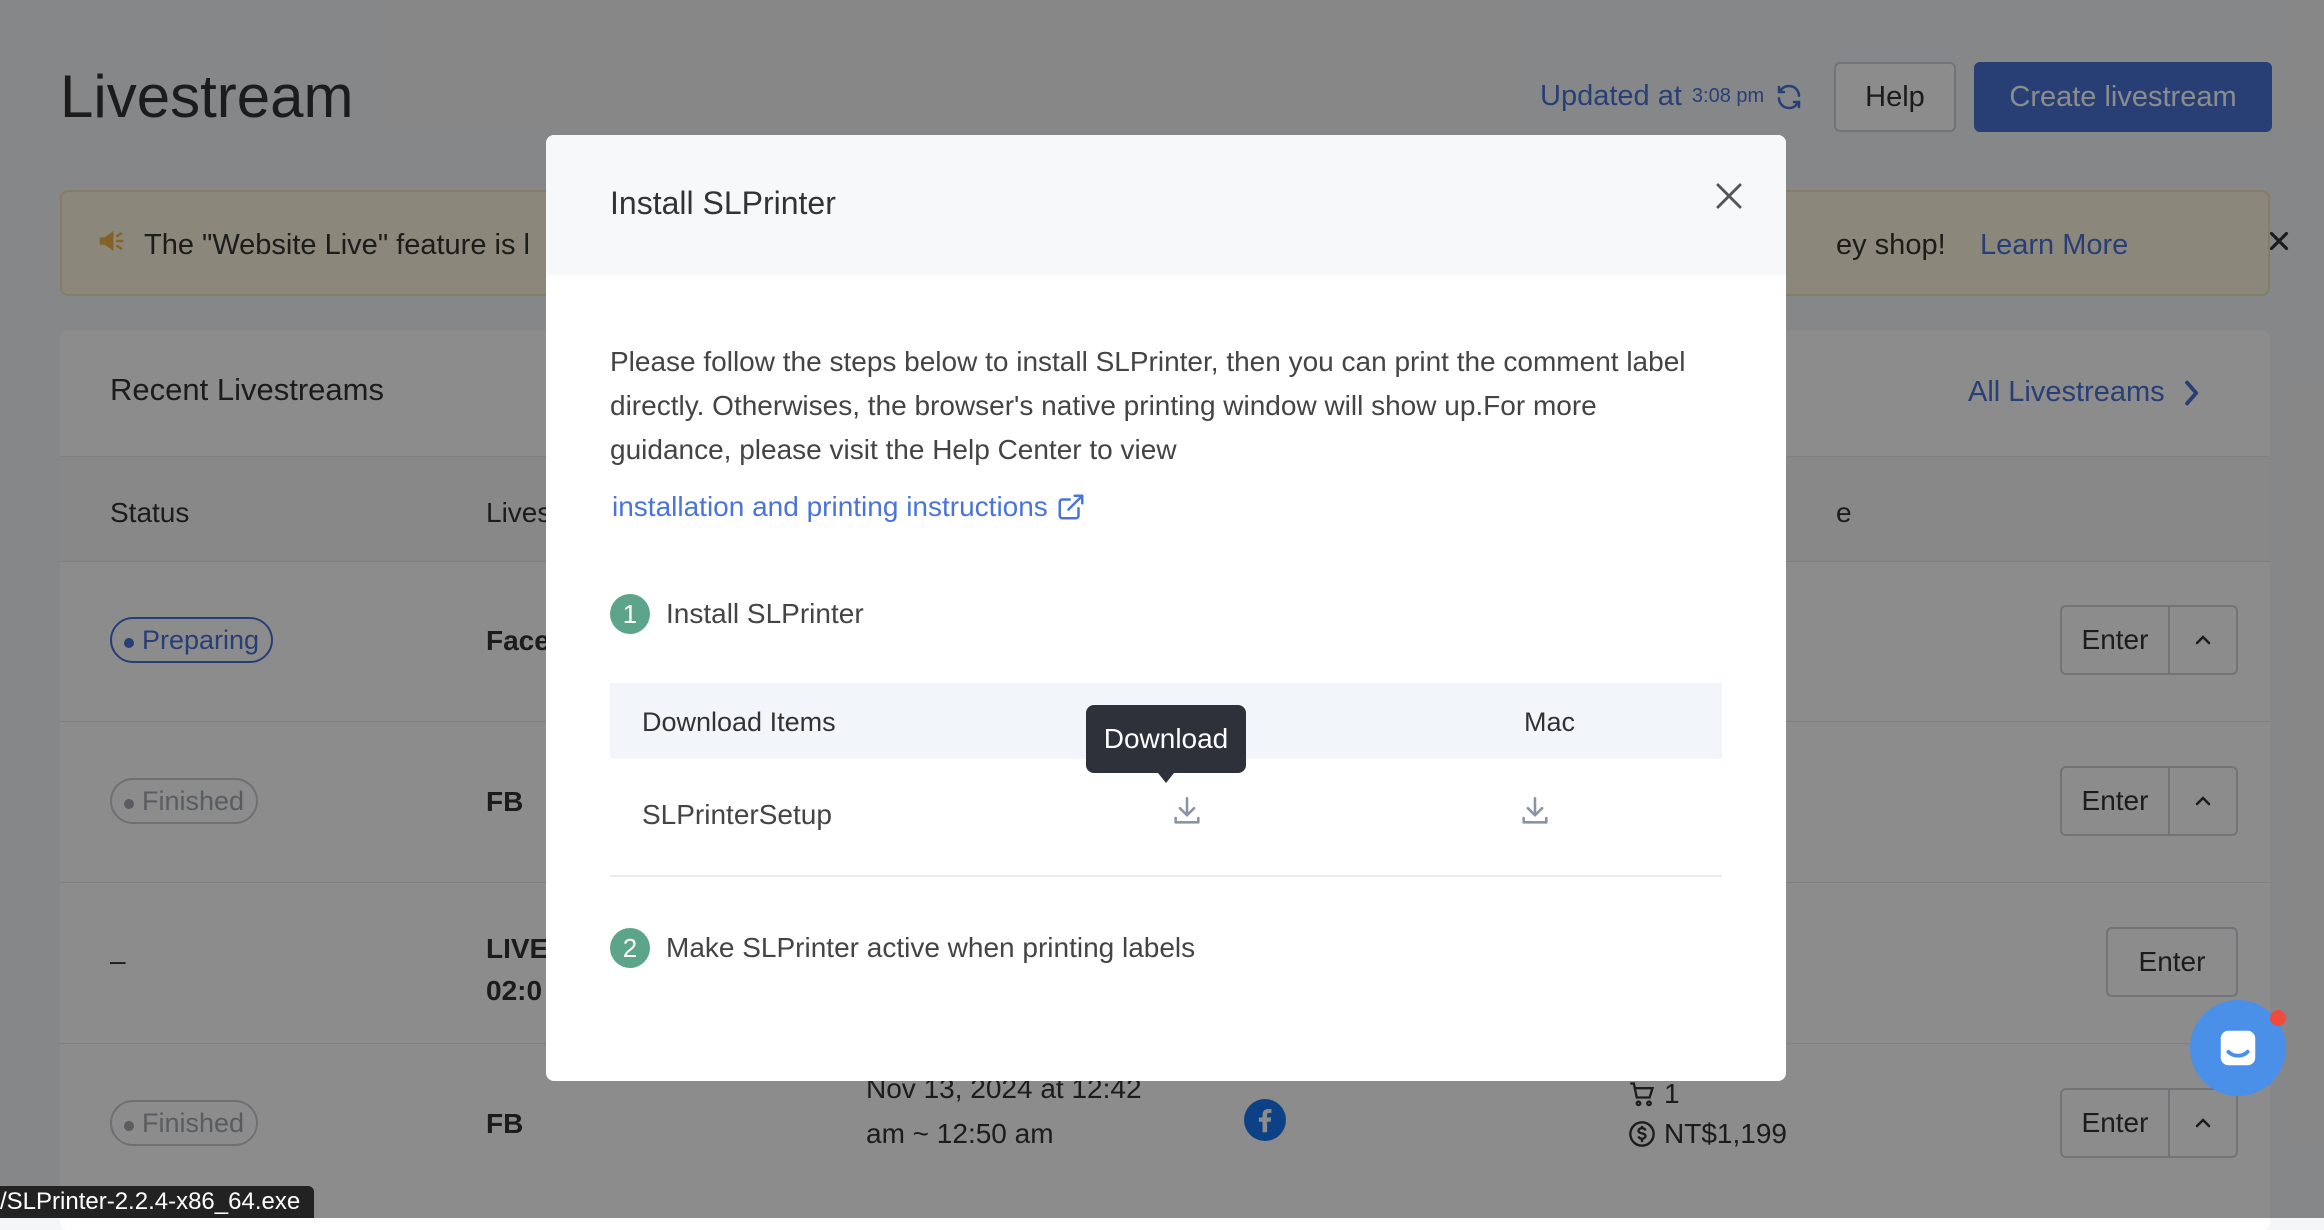 Image resolution: width=2324 pixels, height=1230 pixels. What do you see at coordinates (1550, 722) in the screenshot?
I see `column-mac: Mac` at bounding box center [1550, 722].